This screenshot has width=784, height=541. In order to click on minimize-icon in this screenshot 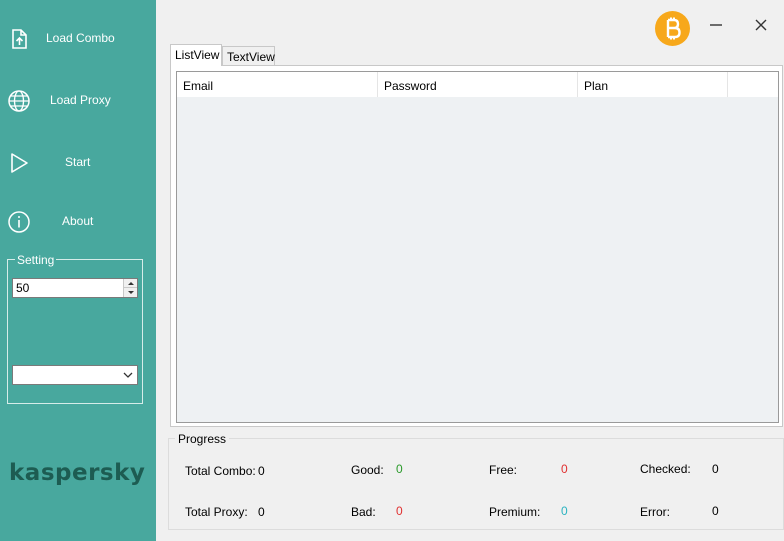, I will do `click(716, 25)`.